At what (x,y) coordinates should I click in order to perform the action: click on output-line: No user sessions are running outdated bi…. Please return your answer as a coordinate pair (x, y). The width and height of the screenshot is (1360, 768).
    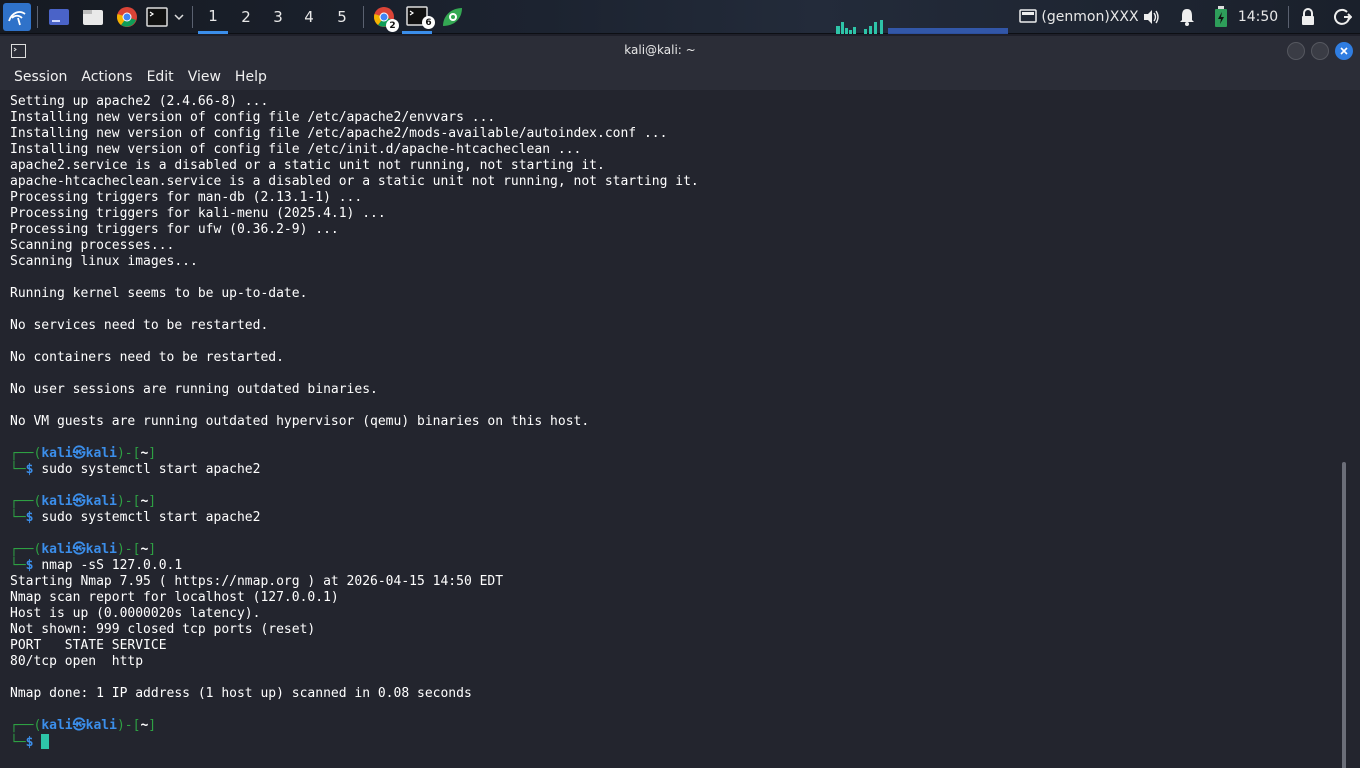
    Looking at the image, I should click on (194, 389).